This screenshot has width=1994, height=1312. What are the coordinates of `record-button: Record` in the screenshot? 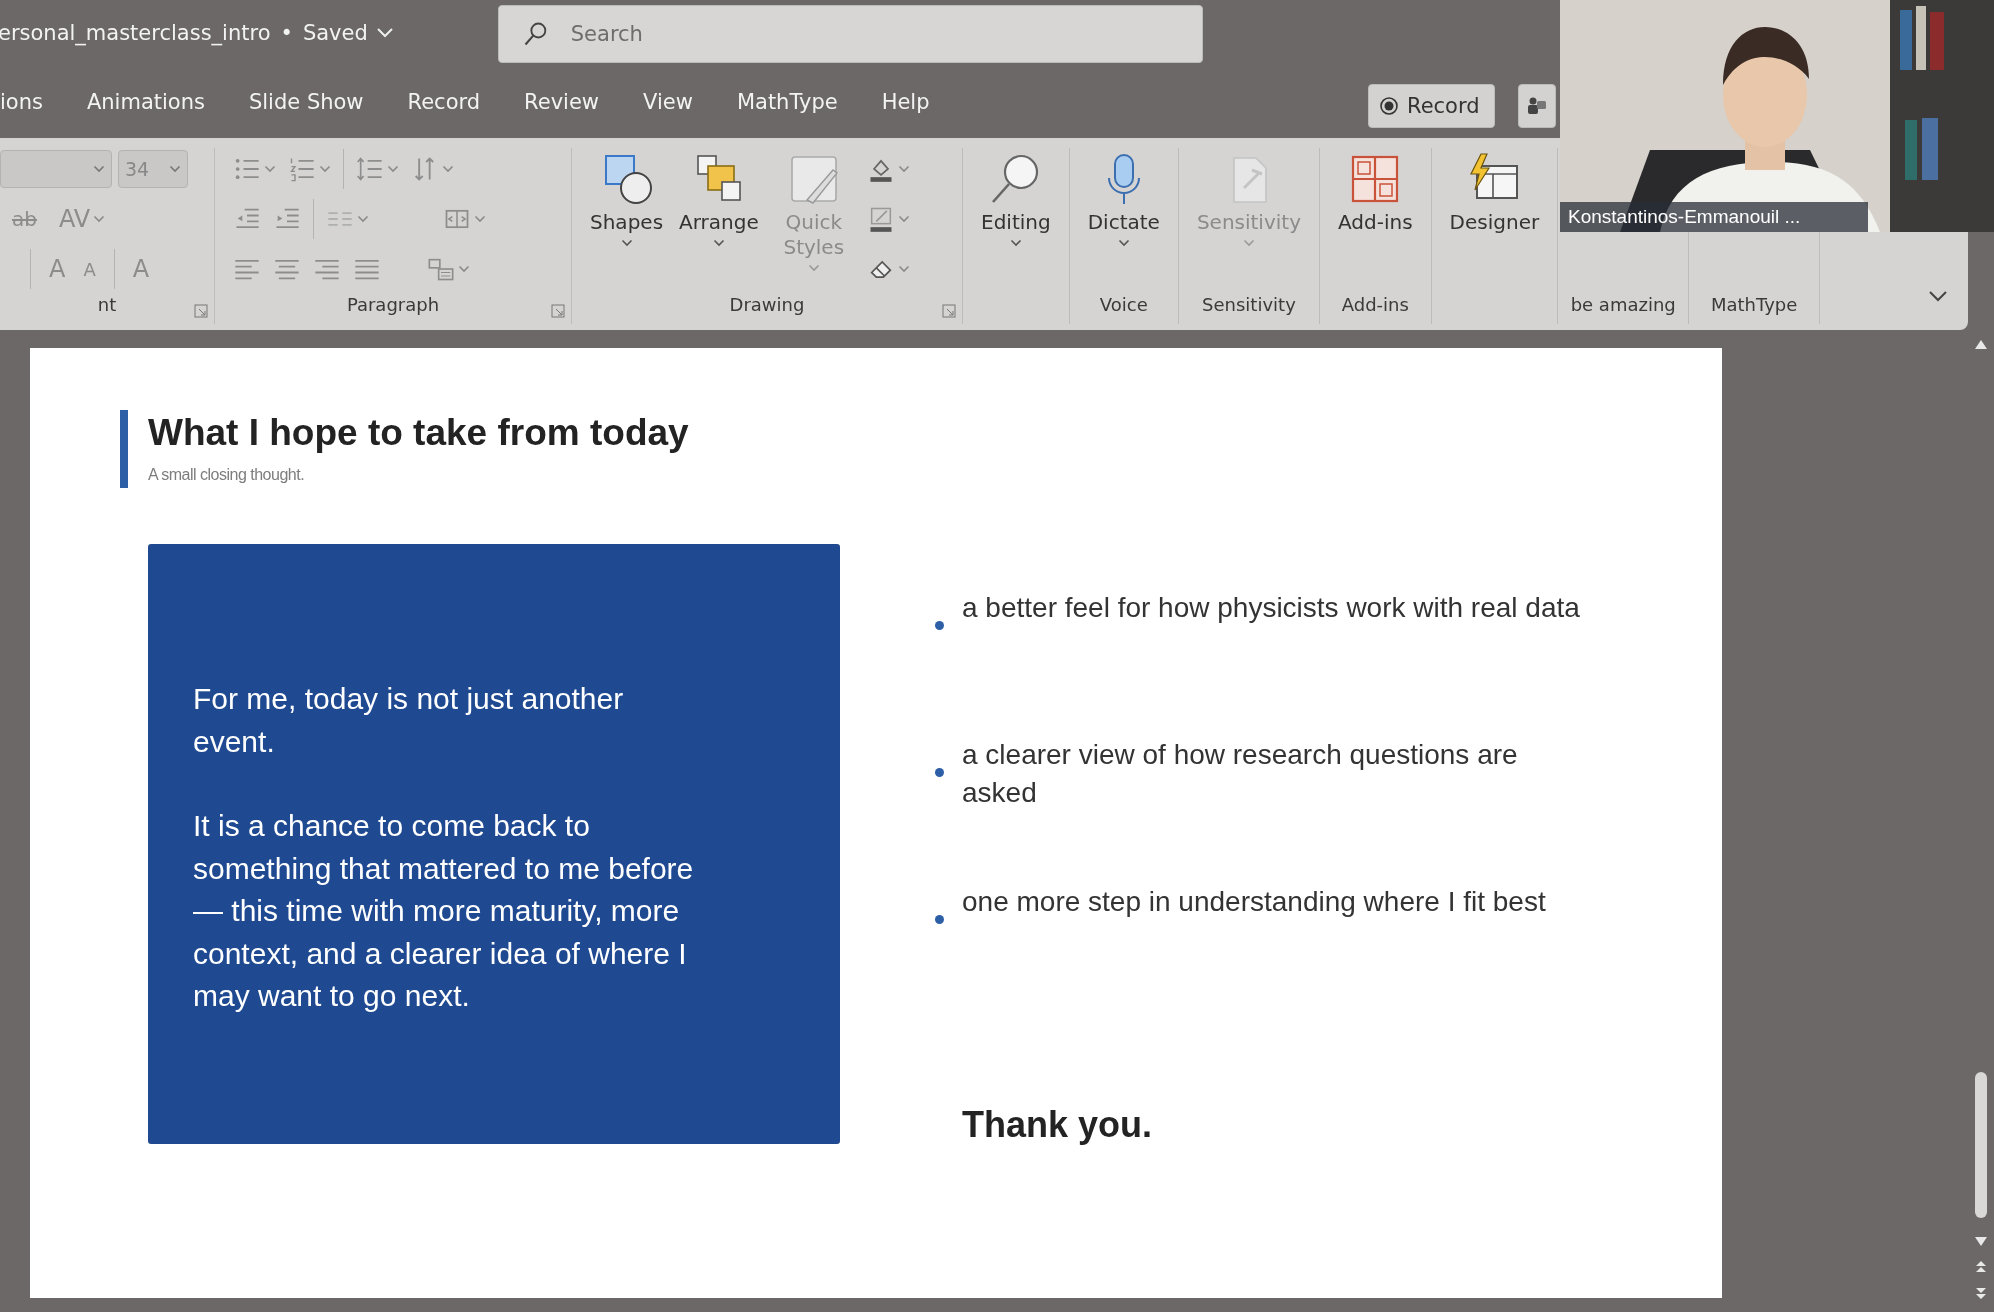 It's located at (1431, 106).